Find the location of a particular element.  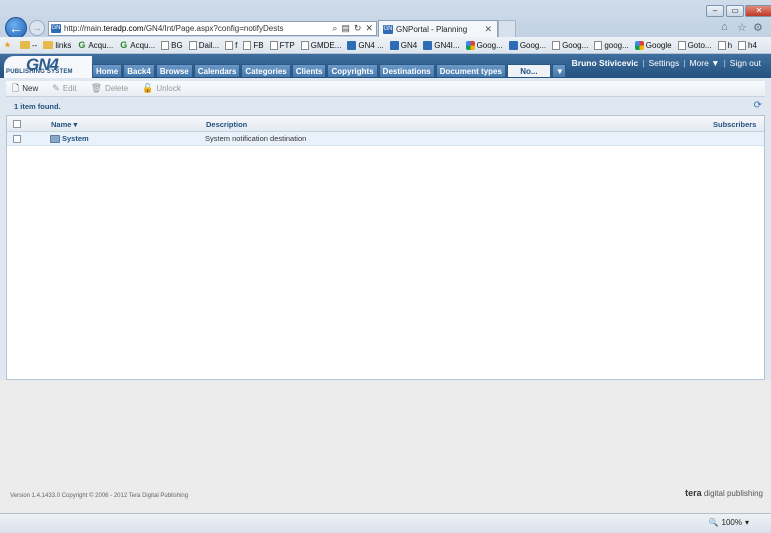

favorites-star-icon: ☆ is located at coordinates (742, 27).